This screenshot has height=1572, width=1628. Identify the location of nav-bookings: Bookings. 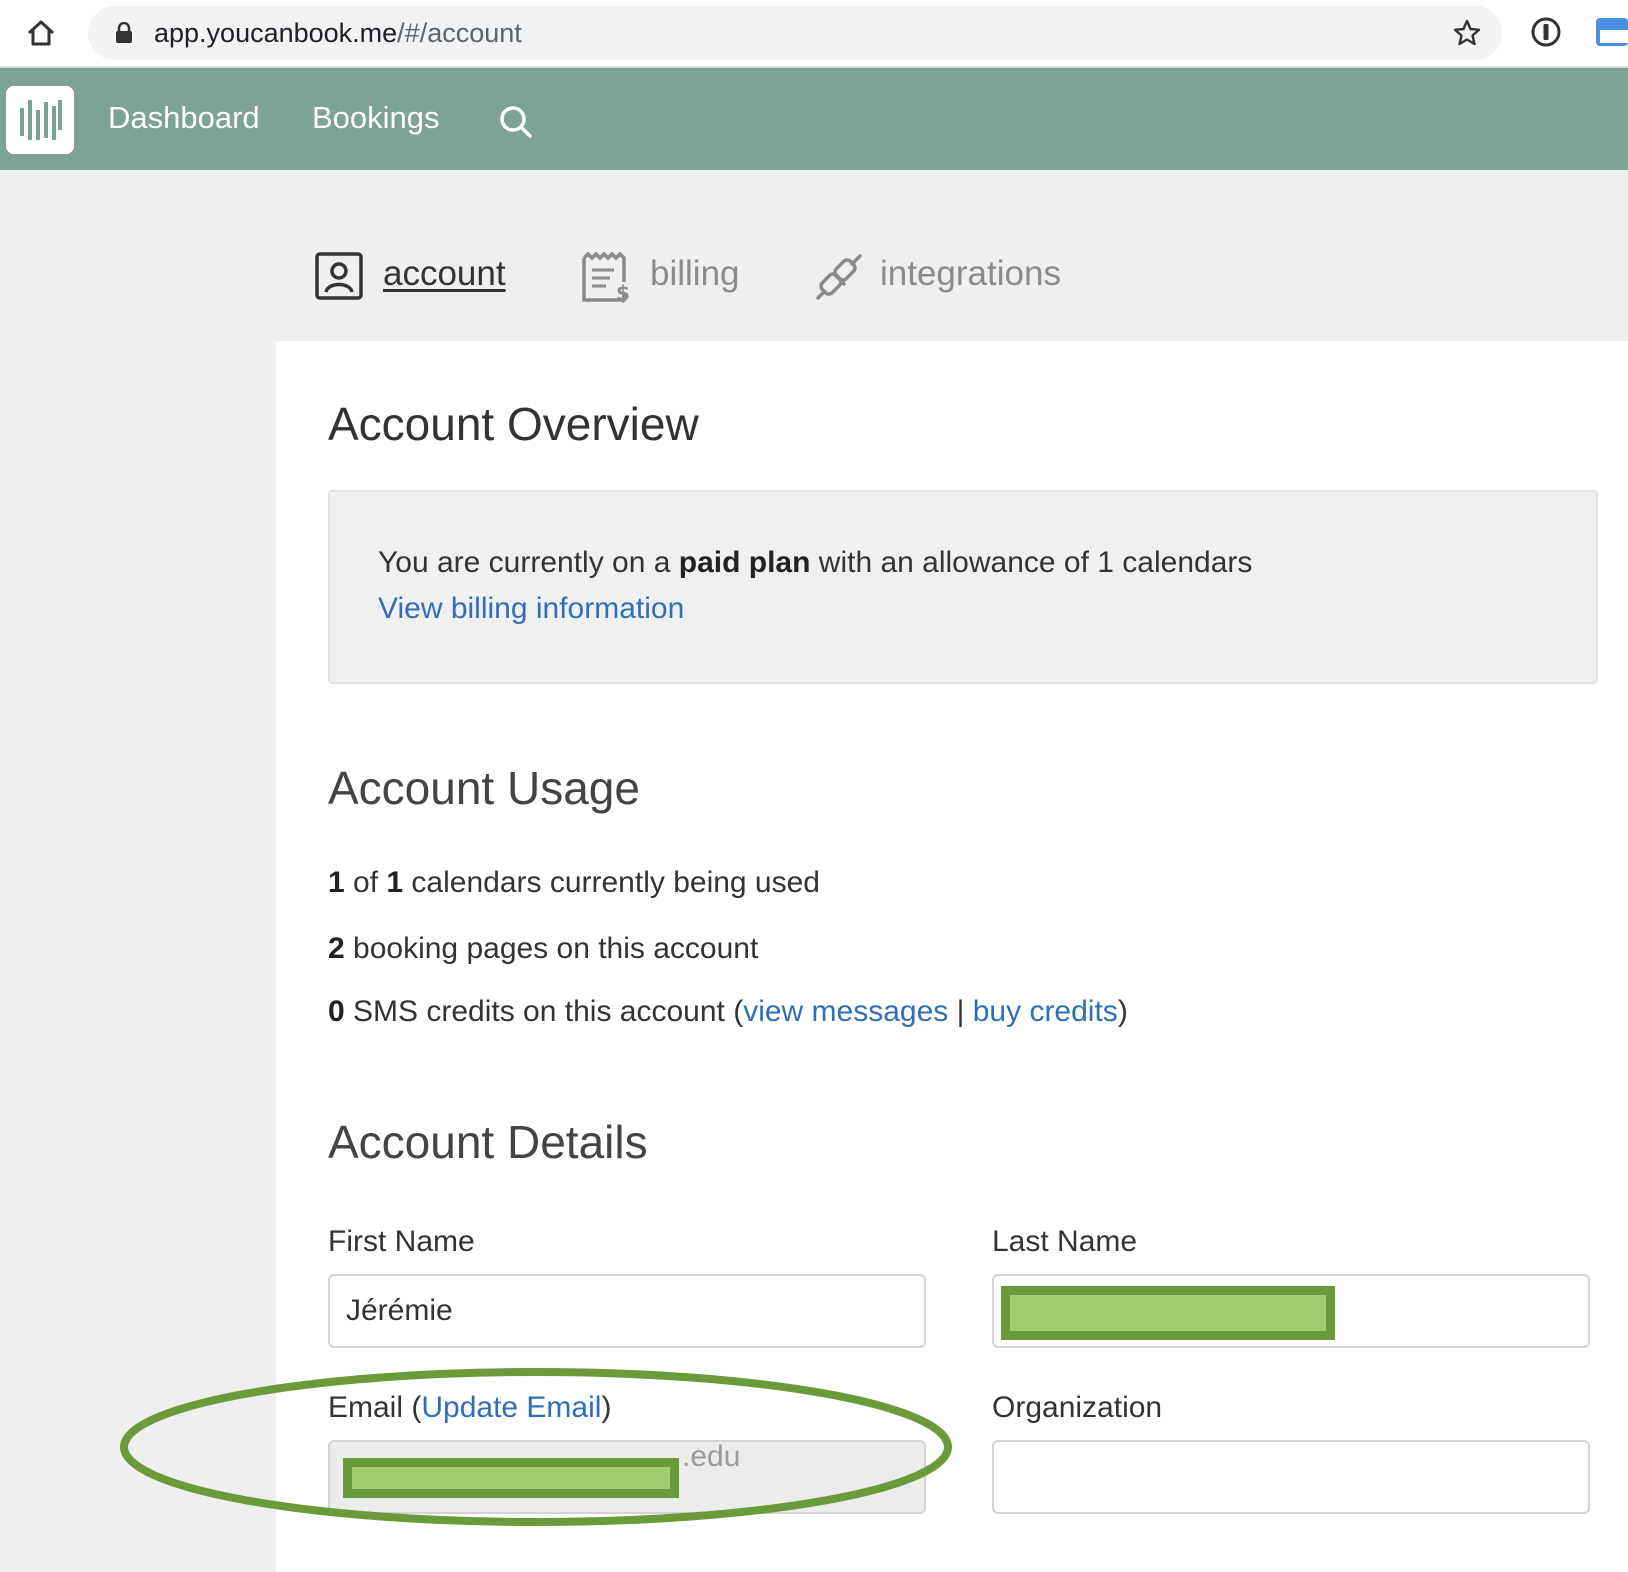
(376, 118).